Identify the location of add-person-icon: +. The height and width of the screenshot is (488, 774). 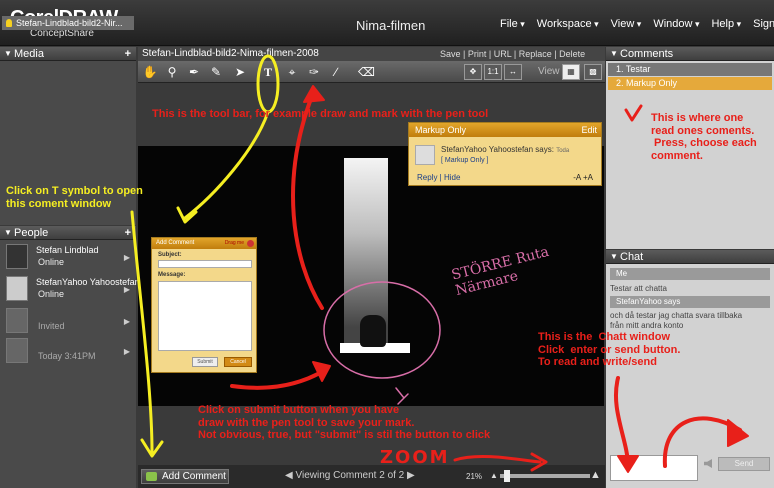
(128, 233).